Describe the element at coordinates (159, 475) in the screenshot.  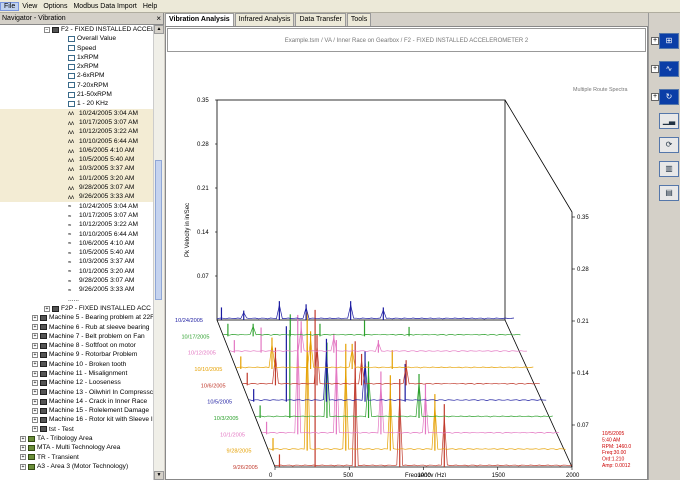
I see `scroll-down-icon: ▼` at that location.